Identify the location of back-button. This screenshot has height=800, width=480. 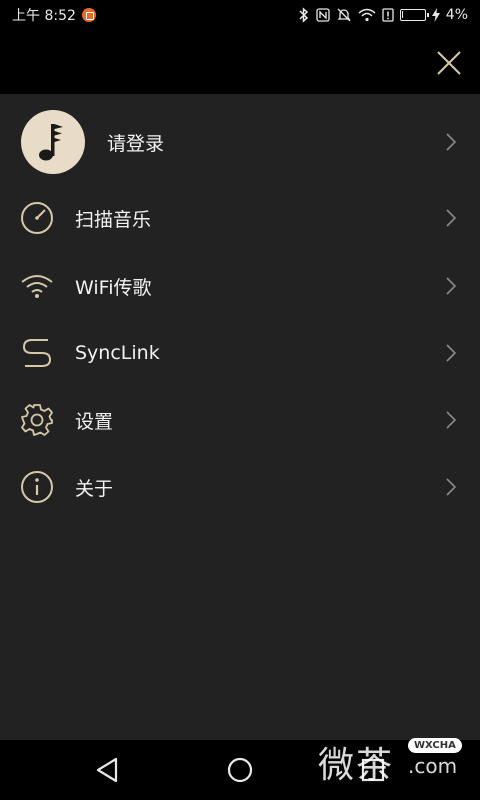
(108, 770).